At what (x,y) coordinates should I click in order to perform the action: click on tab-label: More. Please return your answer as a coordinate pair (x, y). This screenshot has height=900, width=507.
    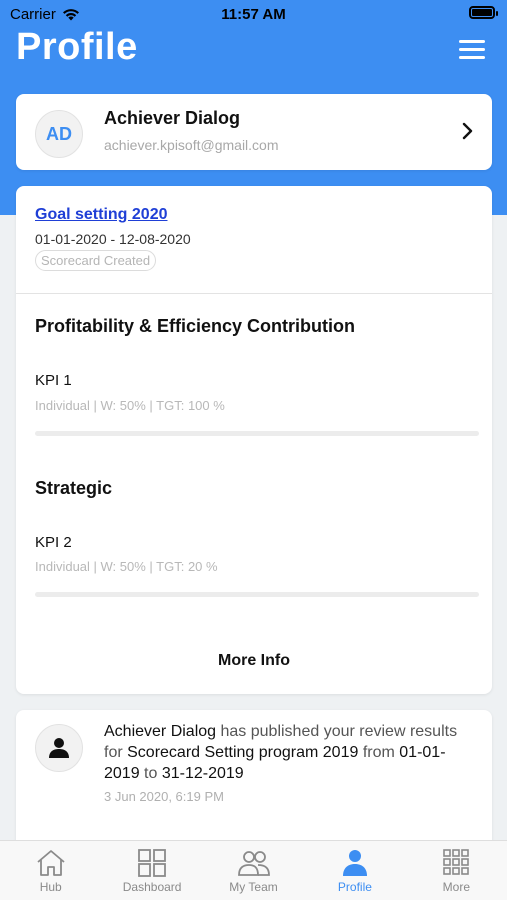
    Looking at the image, I should click on (456, 887).